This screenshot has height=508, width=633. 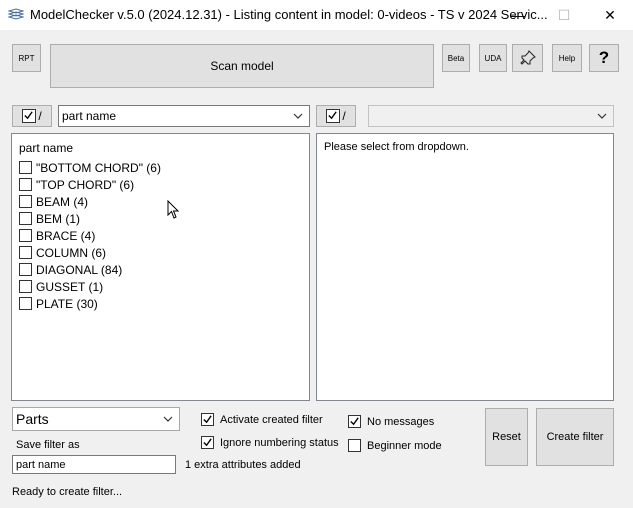 What do you see at coordinates (67, 303) in the screenshot?
I see `list-item-label: PLATE (30)` at bounding box center [67, 303].